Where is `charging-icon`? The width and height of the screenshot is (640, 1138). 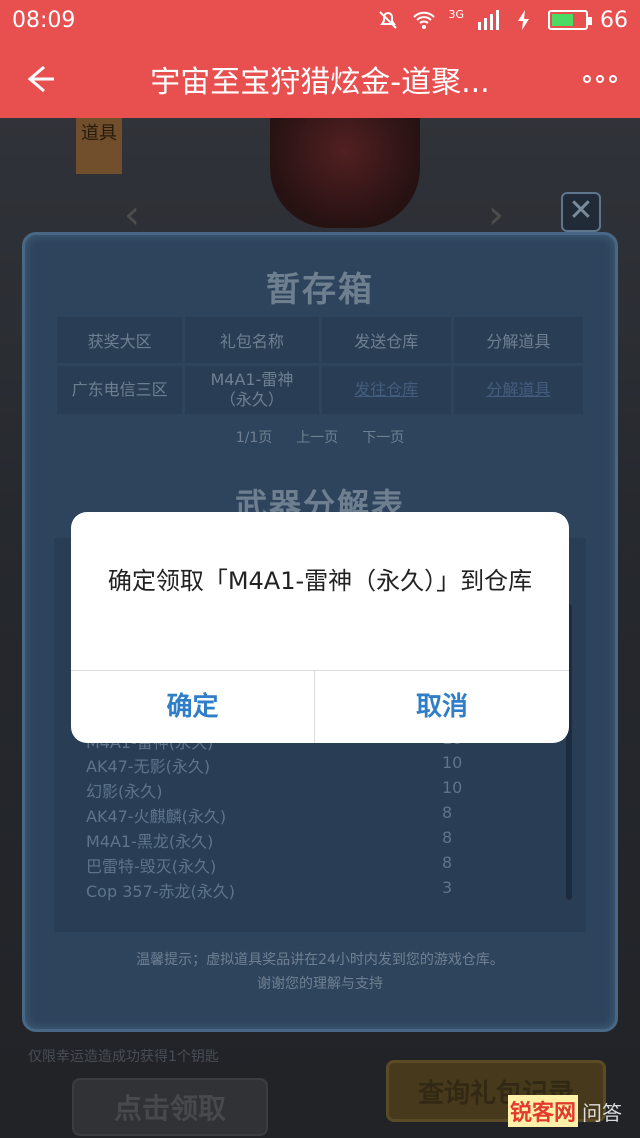
charging-icon is located at coordinates (523, 20).